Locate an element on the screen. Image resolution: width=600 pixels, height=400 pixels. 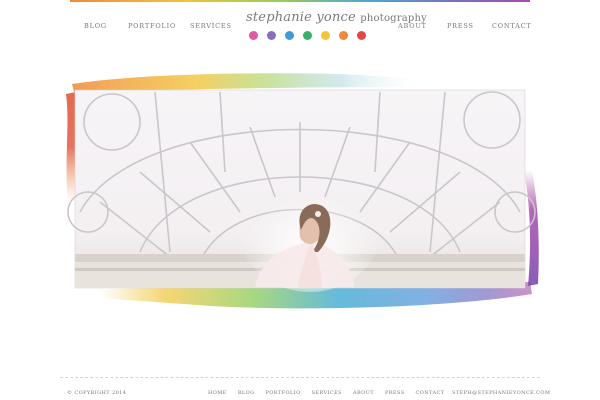
logo-color-dots is located at coordinates (307, 35).